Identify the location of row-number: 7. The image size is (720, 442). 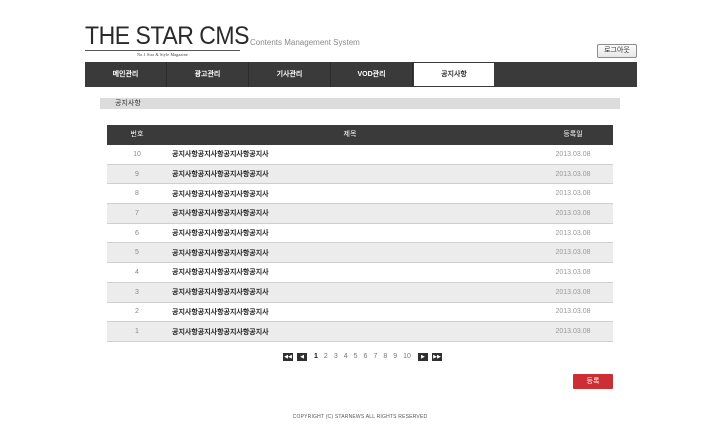
(137, 213).